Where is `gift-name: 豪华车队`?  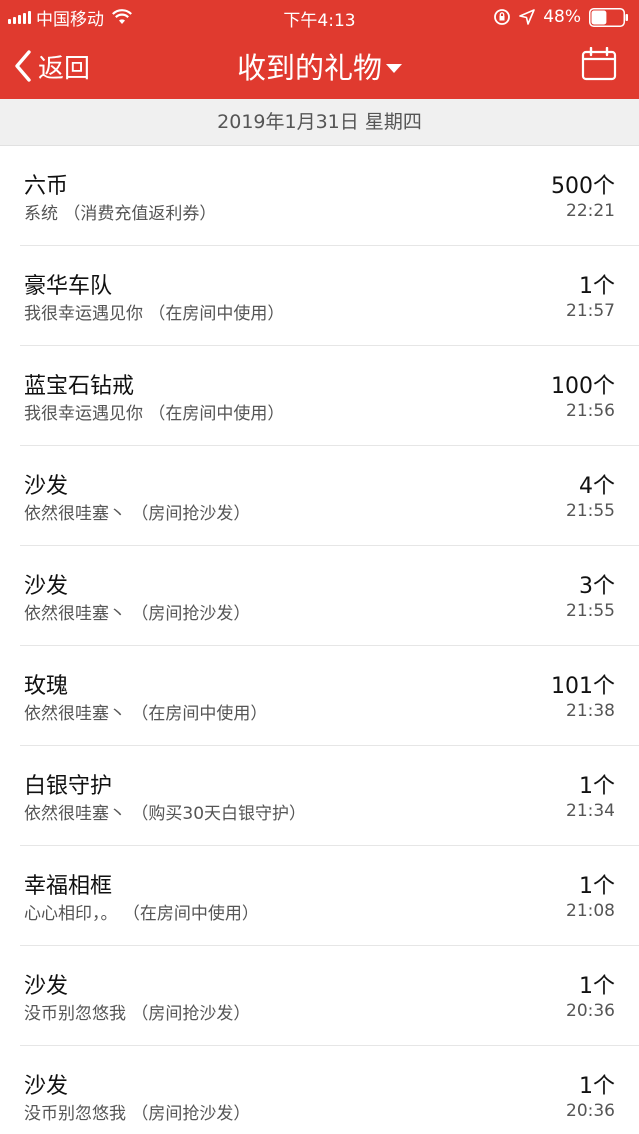
gift-name: 豪华车队 is located at coordinates (68, 286).